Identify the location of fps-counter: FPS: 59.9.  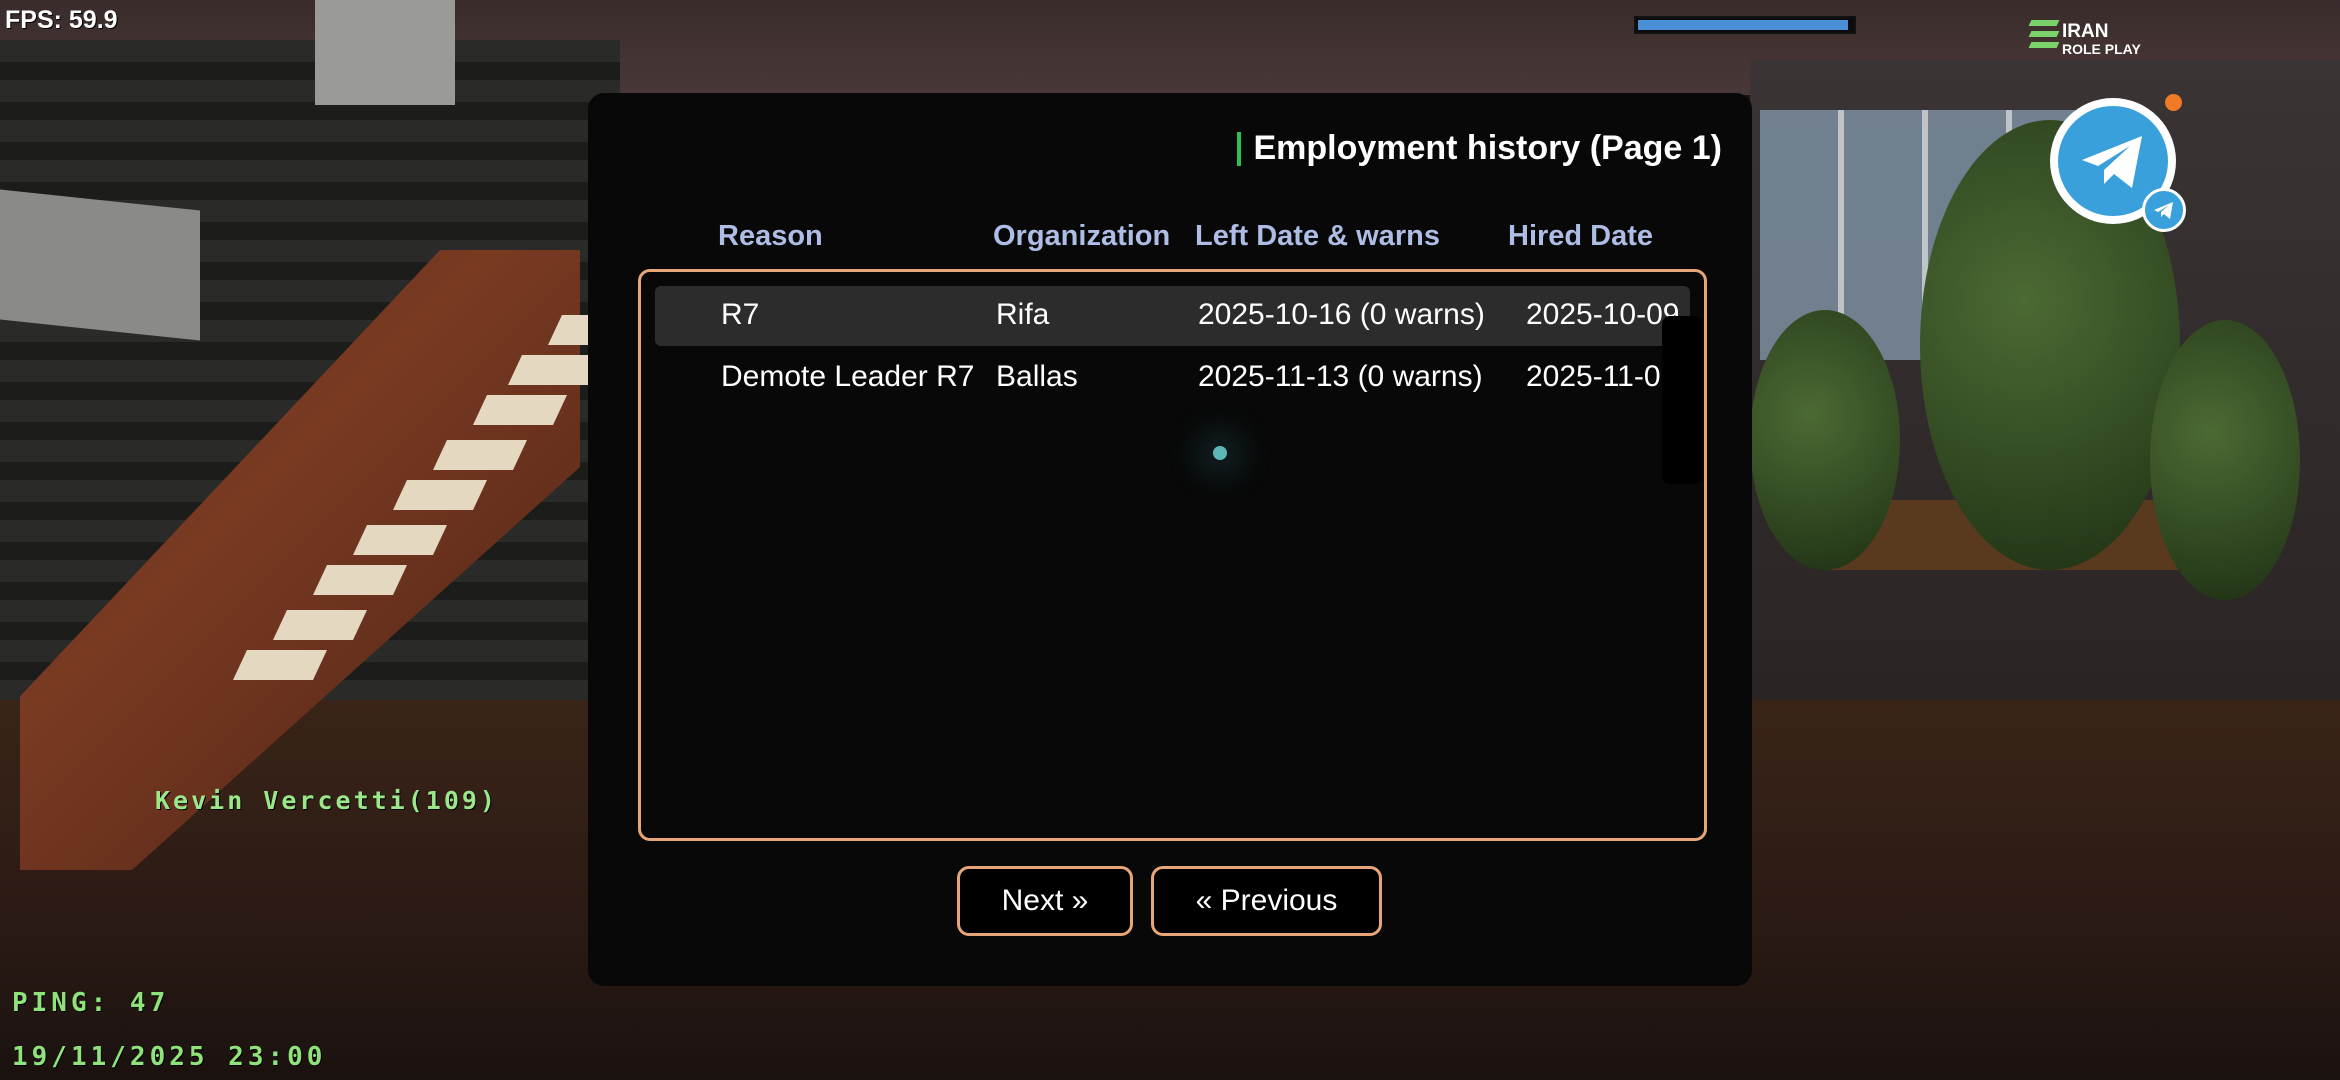
(61, 20).